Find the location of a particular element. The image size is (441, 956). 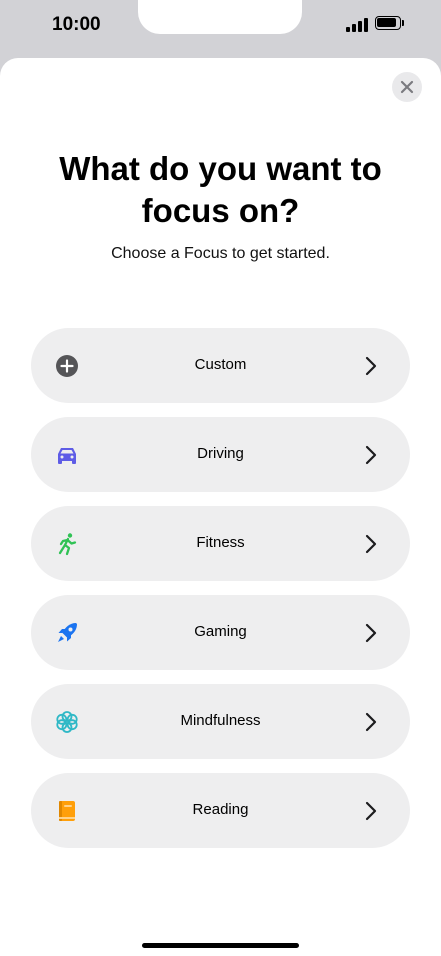

page-subtitle: Choose a Focus to get started. is located at coordinates (220, 253).